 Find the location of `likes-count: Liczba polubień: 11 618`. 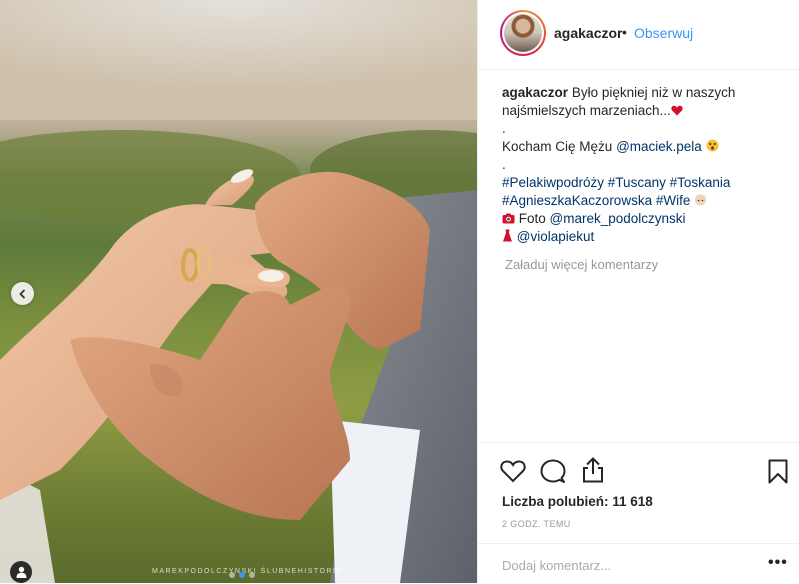

likes-count: Liczba polubień: 11 618 is located at coordinates (577, 501).